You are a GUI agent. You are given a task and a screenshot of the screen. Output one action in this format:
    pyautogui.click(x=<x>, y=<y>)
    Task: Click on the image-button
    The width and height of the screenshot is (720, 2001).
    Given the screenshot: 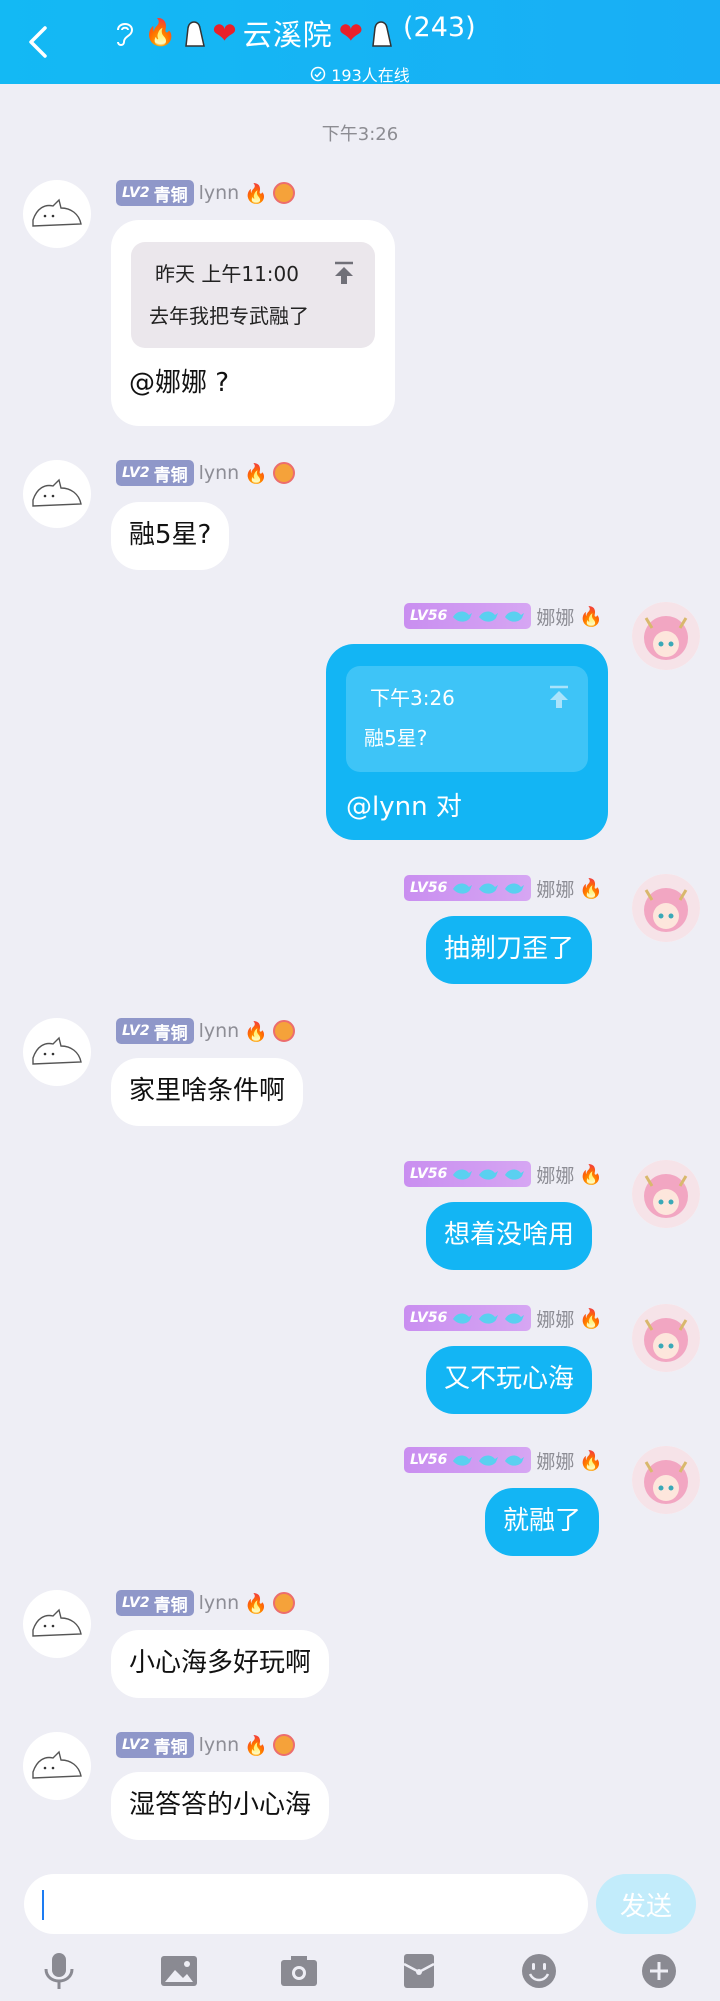 What is the action you would take?
    pyautogui.click(x=179, y=1971)
    